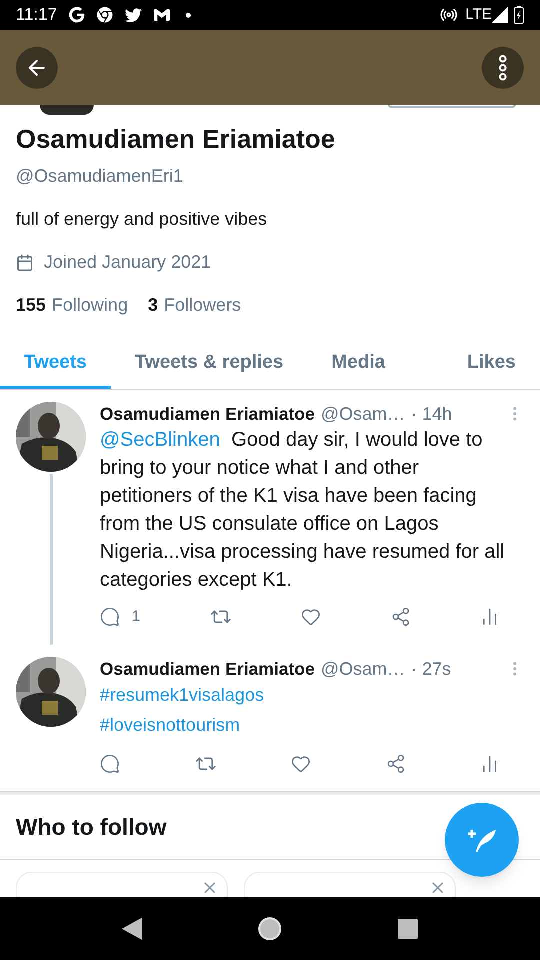  Describe the element at coordinates (176, 139) in the screenshot. I see `profile-name: Osamudiamen Eriamiatoe` at that location.